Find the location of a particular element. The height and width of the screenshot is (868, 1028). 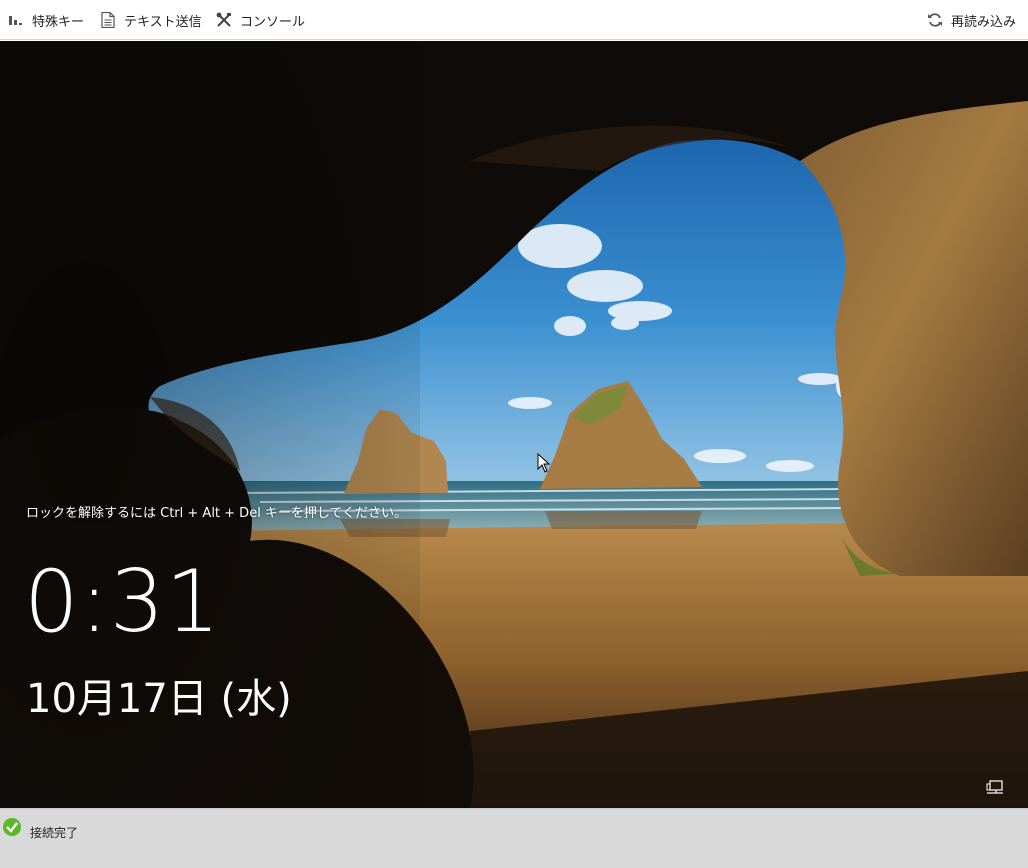

send-text-button: テキスト送信 is located at coordinates (151, 20).